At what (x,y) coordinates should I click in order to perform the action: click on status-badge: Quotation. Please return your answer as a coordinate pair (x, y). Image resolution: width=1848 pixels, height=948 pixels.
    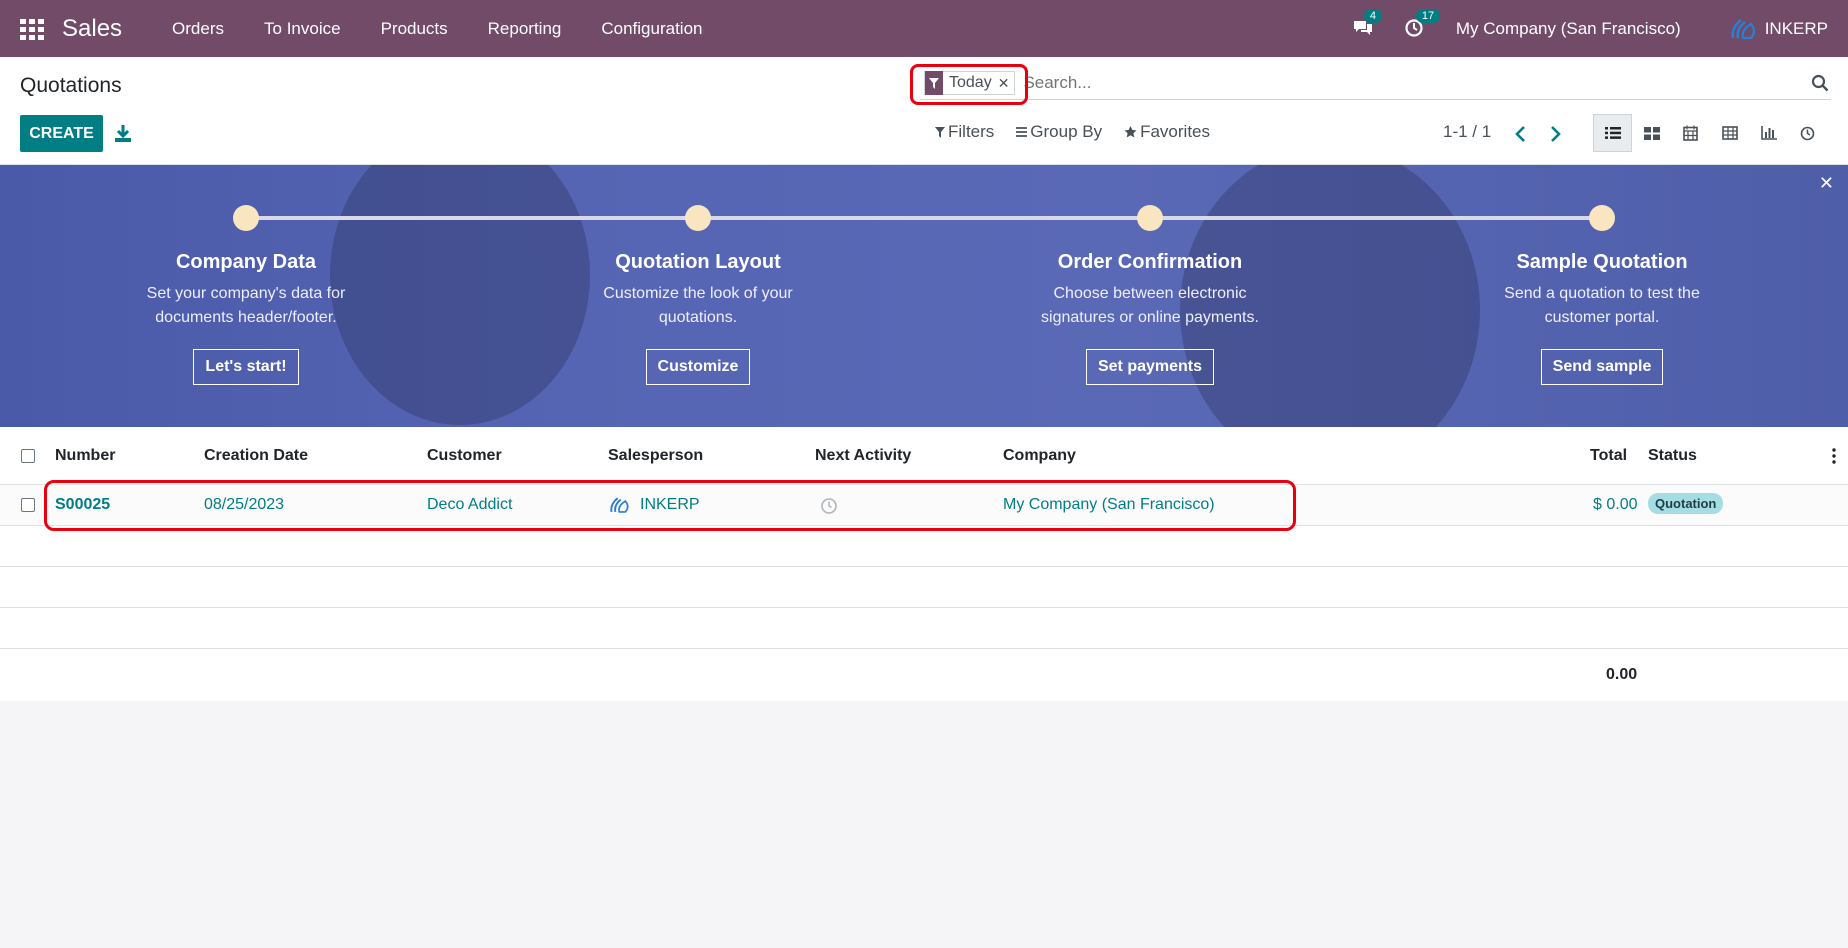
    Looking at the image, I should click on (1686, 503).